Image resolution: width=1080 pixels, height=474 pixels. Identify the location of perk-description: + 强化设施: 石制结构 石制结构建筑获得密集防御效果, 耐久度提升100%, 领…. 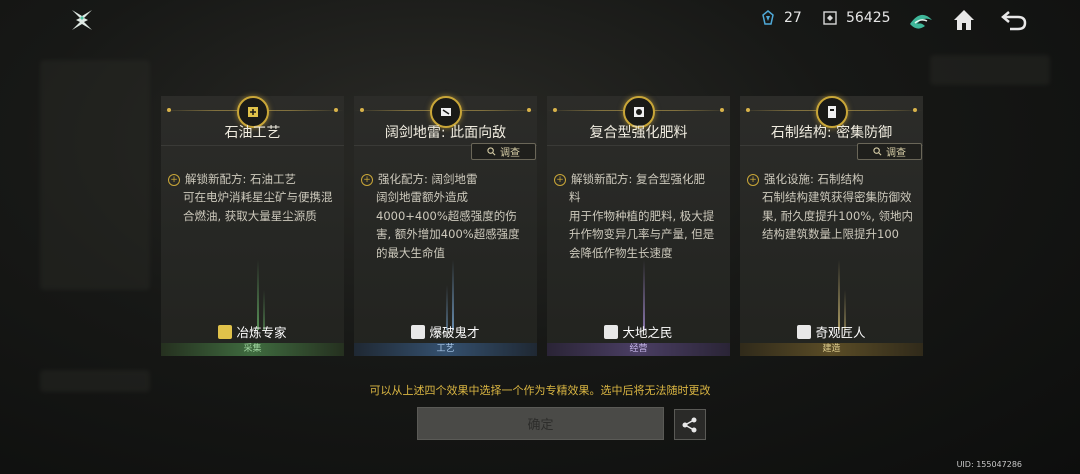
(831, 207).